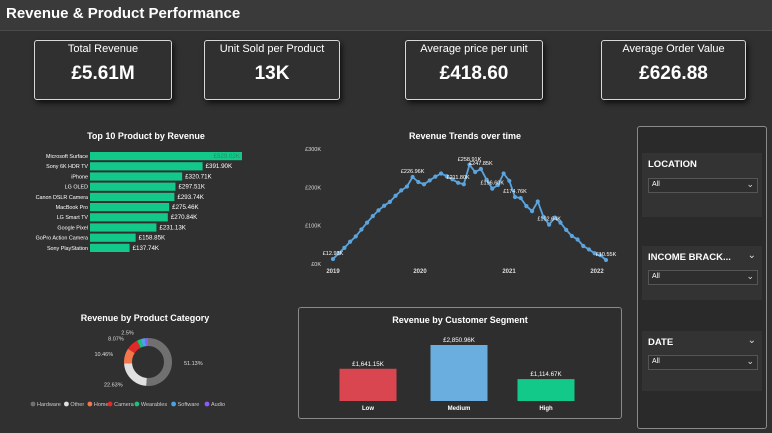 This screenshot has height=433, width=772. Describe the element at coordinates (458, 178) in the screenshot. I see `point-value-label: £211.80K` at that location.